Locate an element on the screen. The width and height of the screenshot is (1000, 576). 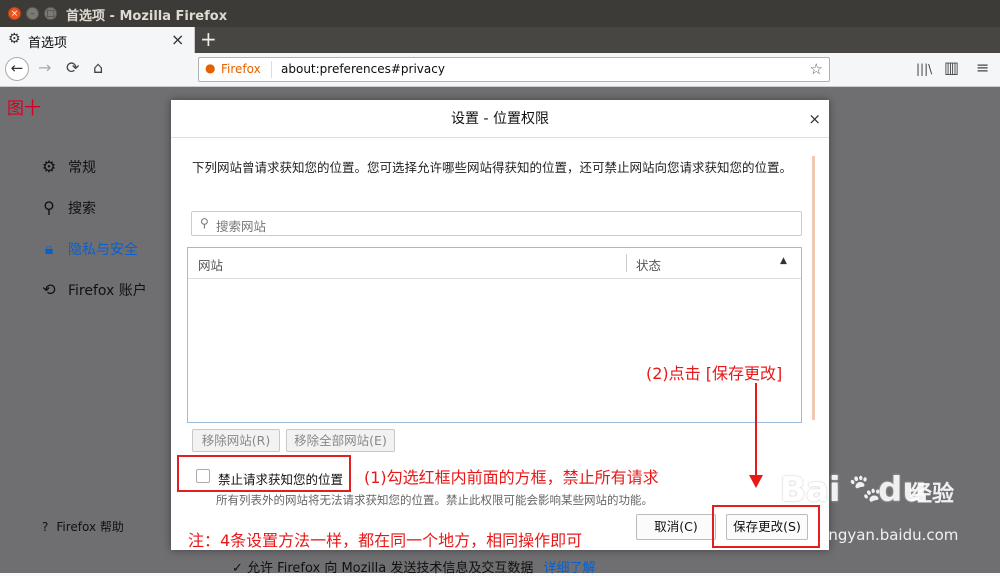
block-location-note: 所有列表外的网站将无法请求获知您的位置。禁止此权限可能会影响某些网站的功能。 is located at coordinates (434, 500).